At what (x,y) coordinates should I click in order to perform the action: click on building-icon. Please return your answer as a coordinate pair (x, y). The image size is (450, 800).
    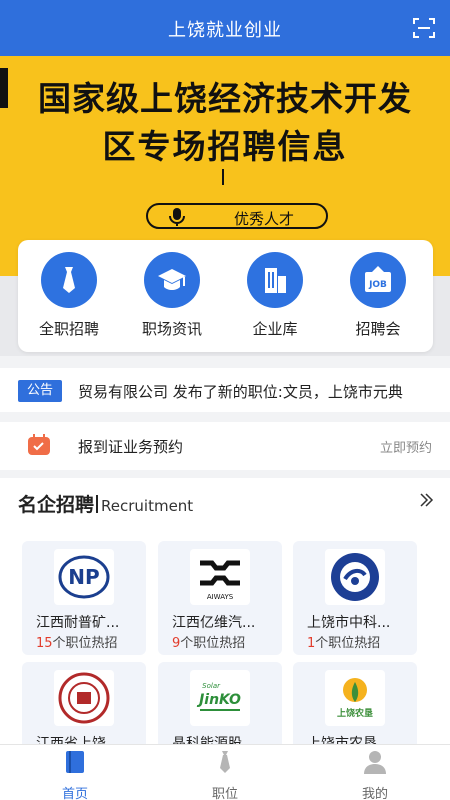
    Looking at the image, I should click on (275, 280).